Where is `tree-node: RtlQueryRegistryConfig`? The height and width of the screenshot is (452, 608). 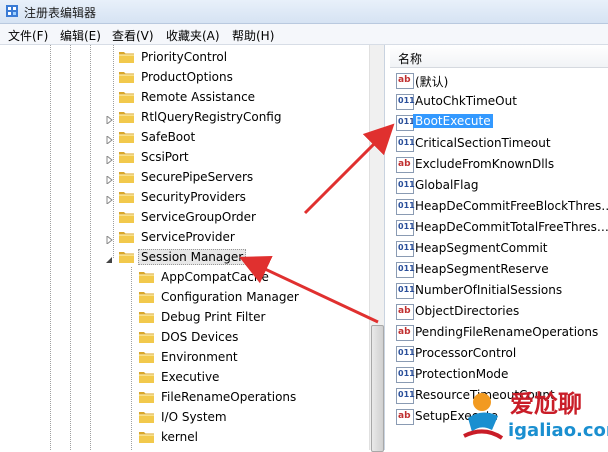
tree-node: RtlQueryRegistryConfig is located at coordinates (180, 117).